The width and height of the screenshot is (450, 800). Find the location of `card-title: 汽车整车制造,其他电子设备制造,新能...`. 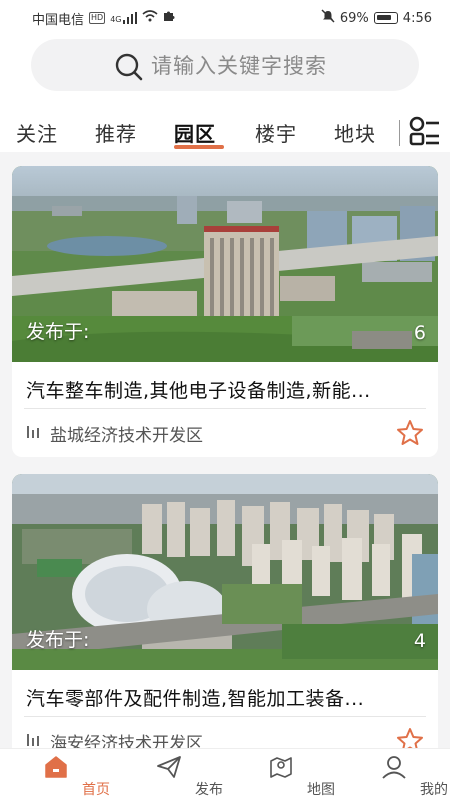

card-title: 汽车整车制造,其他电子设备制造,新能... is located at coordinates (198, 391).